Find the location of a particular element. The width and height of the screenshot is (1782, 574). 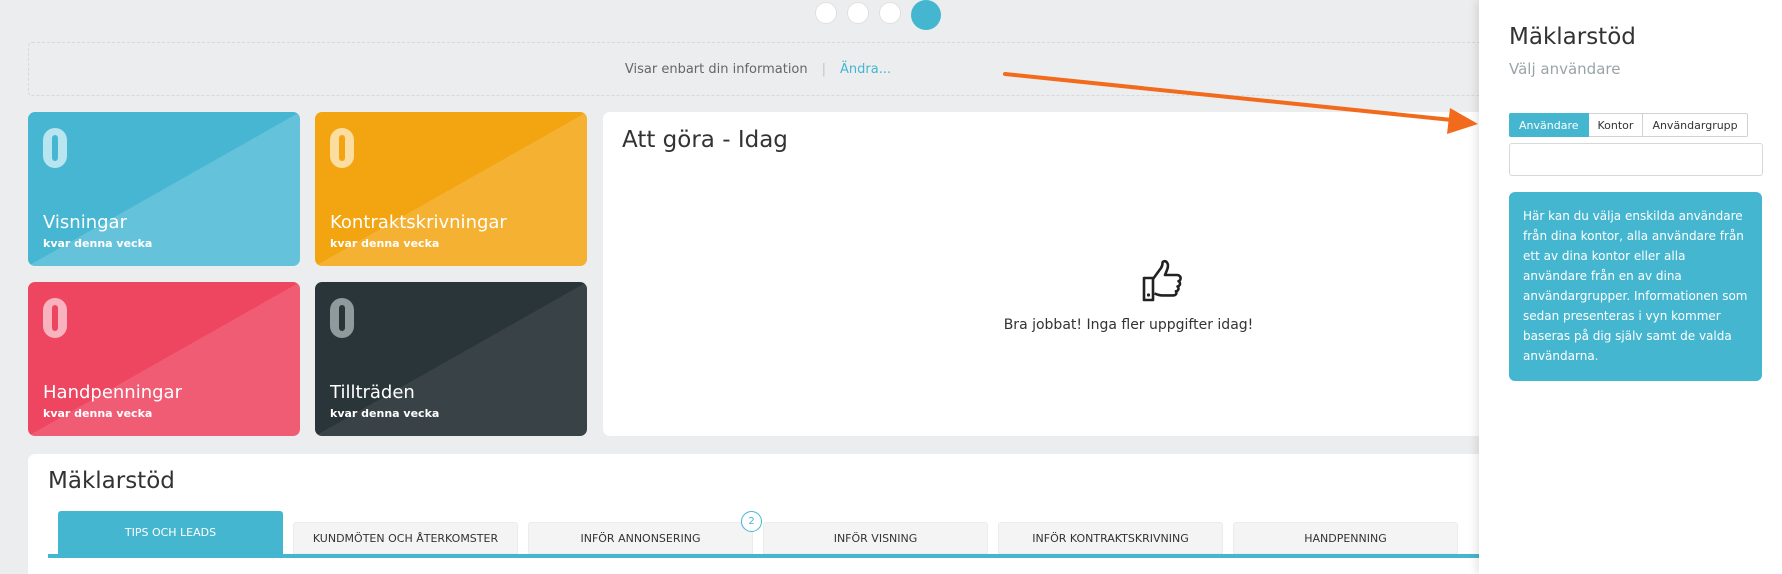

segment-kontor: Kontor is located at coordinates (1616, 125).